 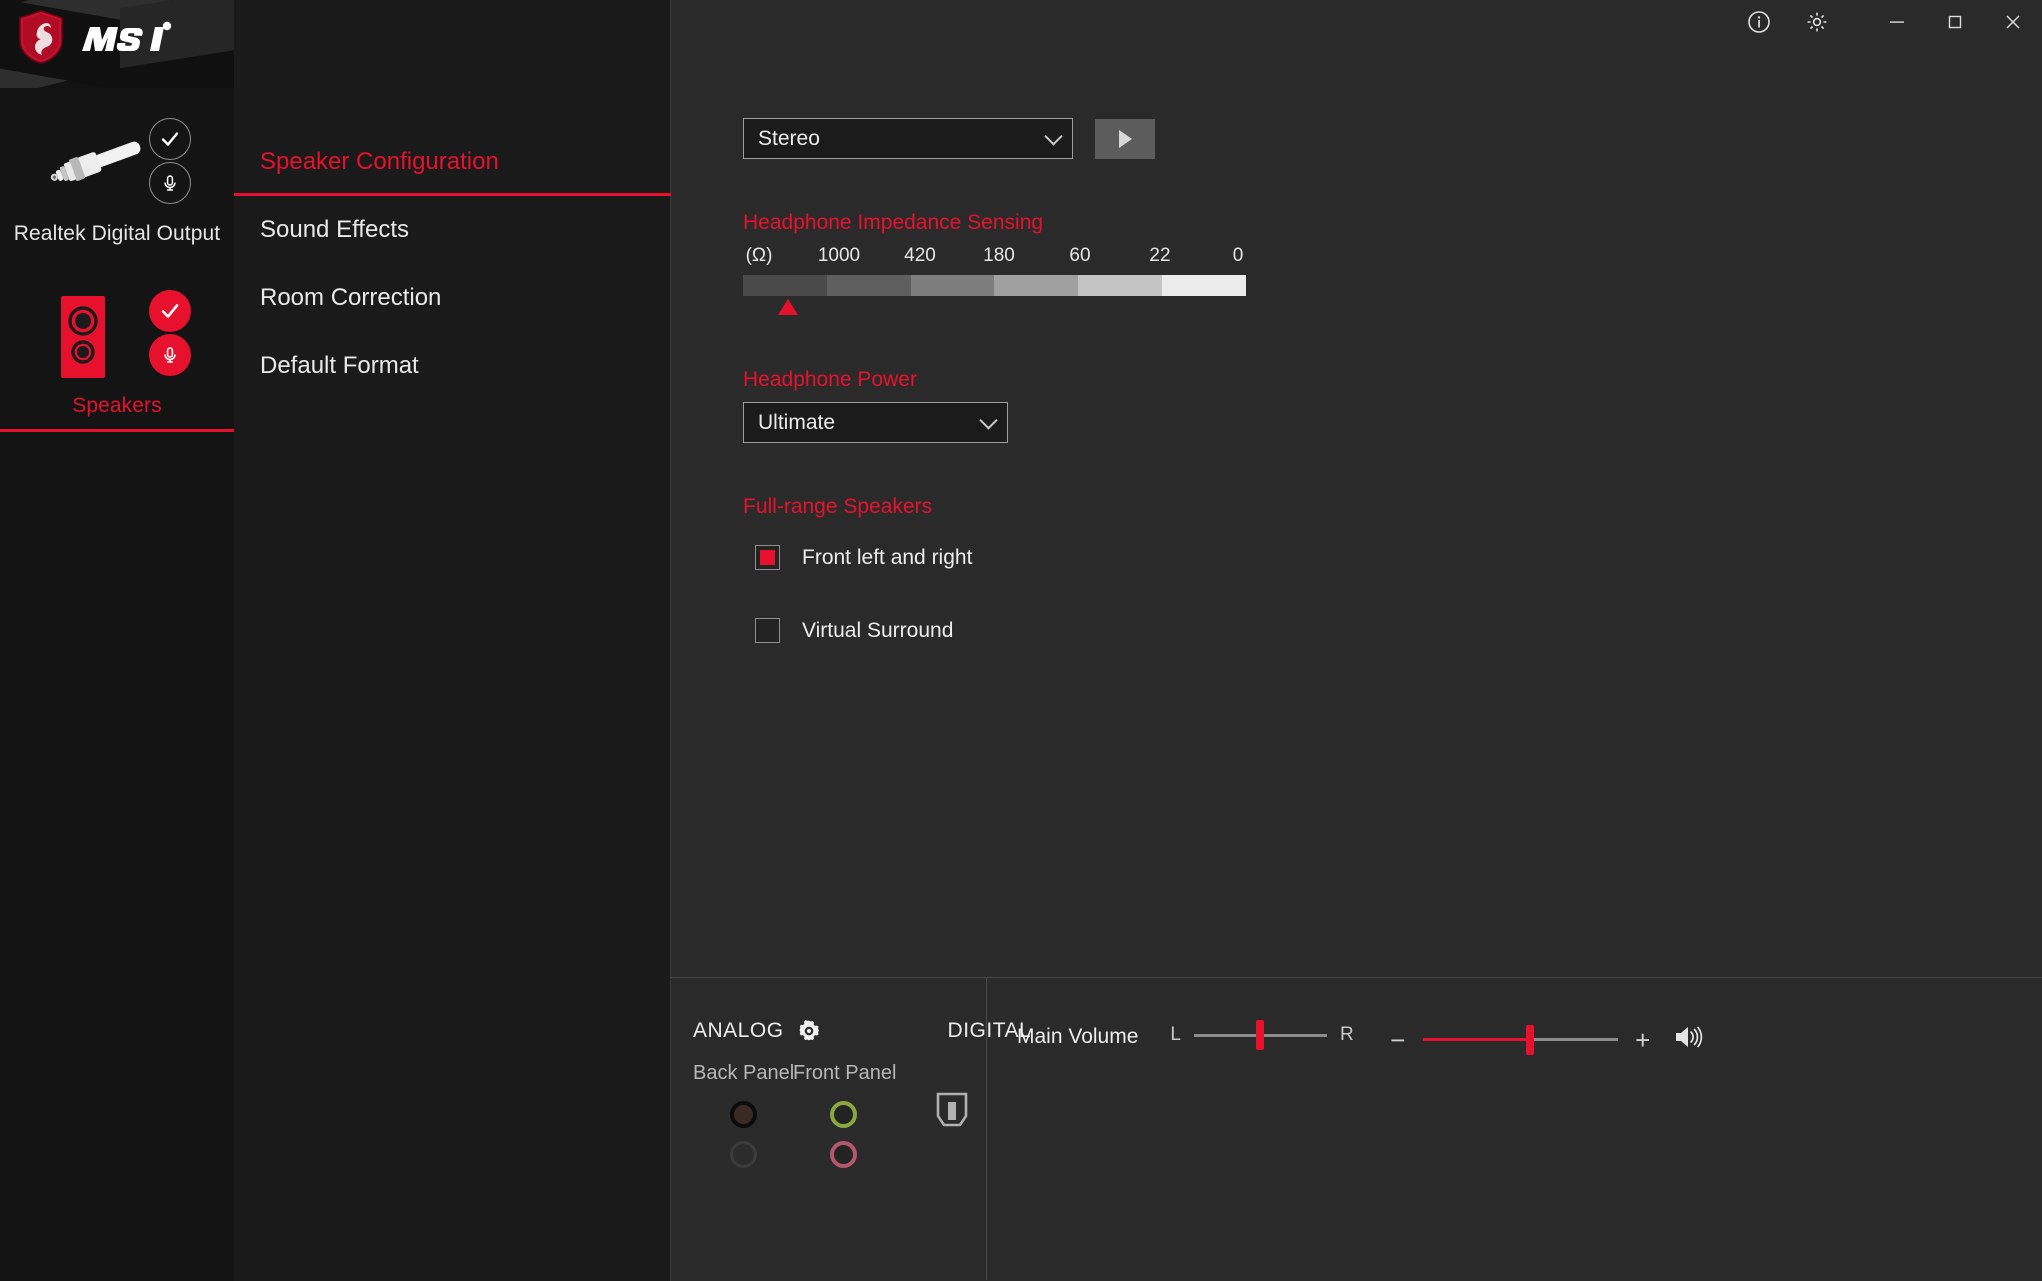 What do you see at coordinates (887, 557) in the screenshot?
I see `checkbox-label: Front left and right` at bounding box center [887, 557].